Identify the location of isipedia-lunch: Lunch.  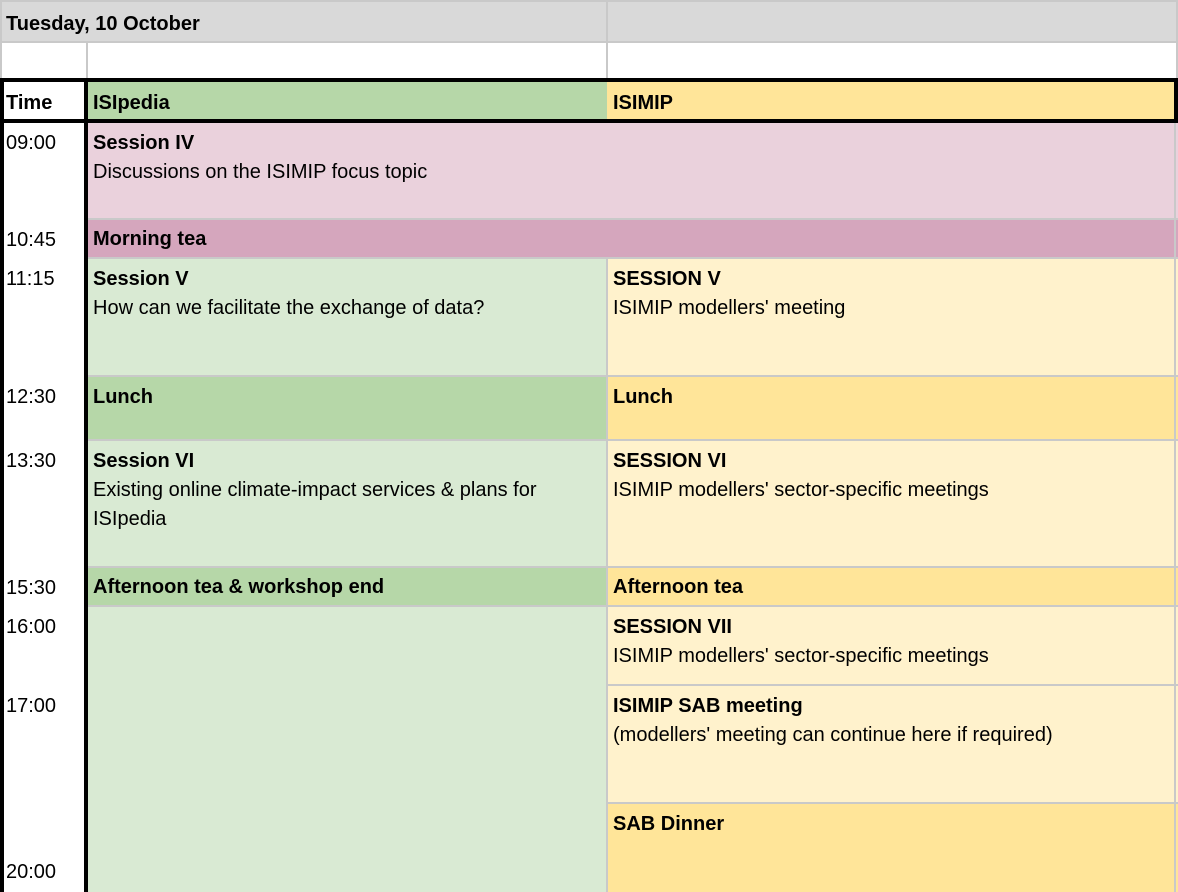
(347, 408).